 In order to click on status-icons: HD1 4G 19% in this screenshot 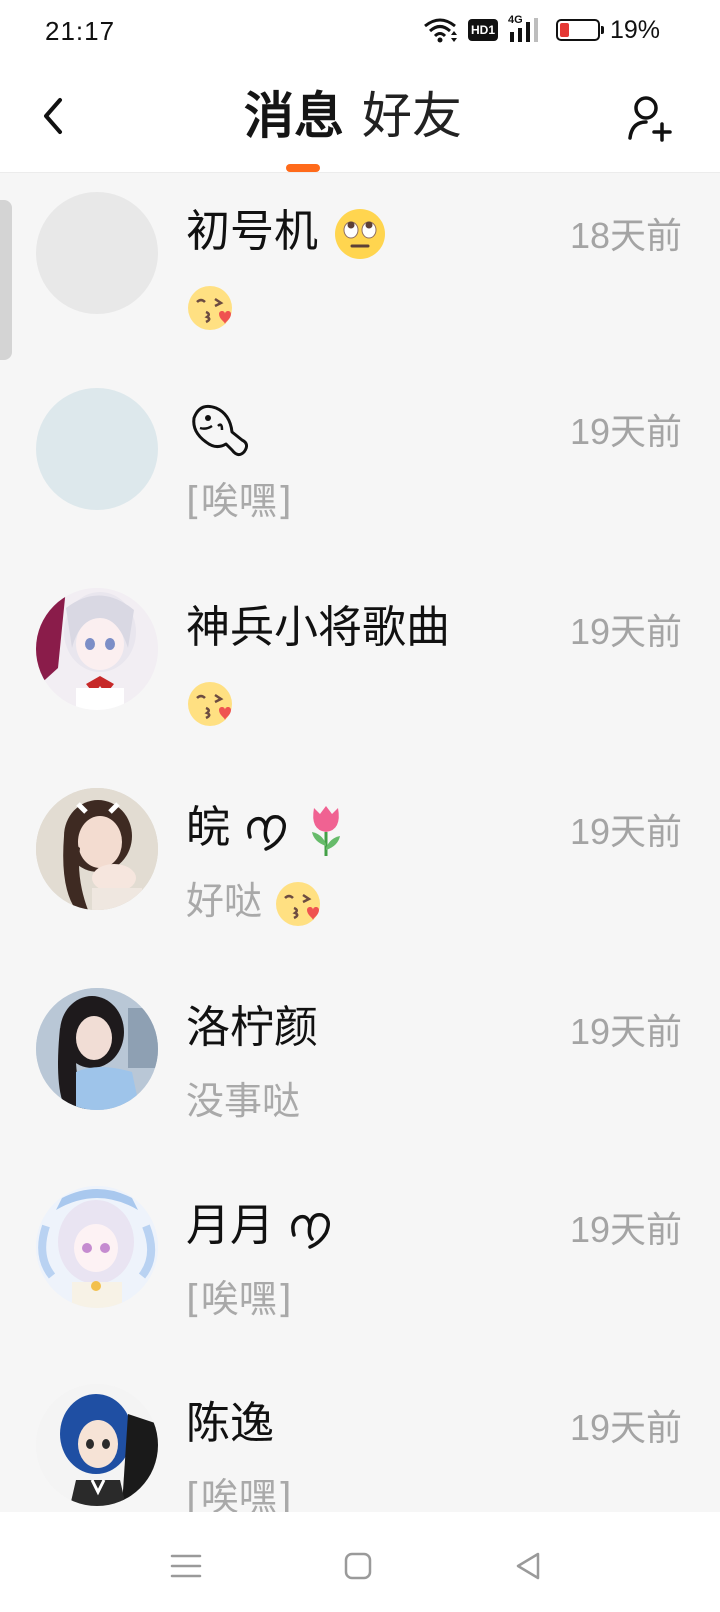, I will do `click(542, 30)`.